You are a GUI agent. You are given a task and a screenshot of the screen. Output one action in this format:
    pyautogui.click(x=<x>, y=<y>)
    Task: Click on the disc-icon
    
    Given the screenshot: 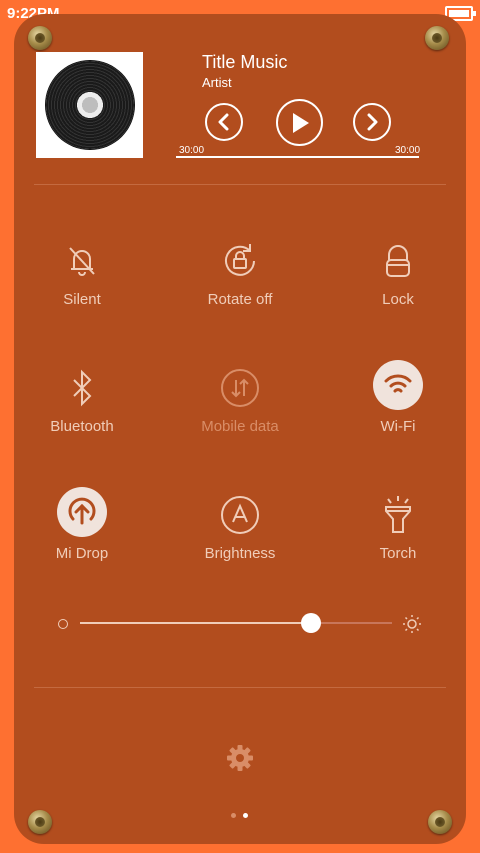 What is the action you would take?
    pyautogui.click(x=89, y=105)
    